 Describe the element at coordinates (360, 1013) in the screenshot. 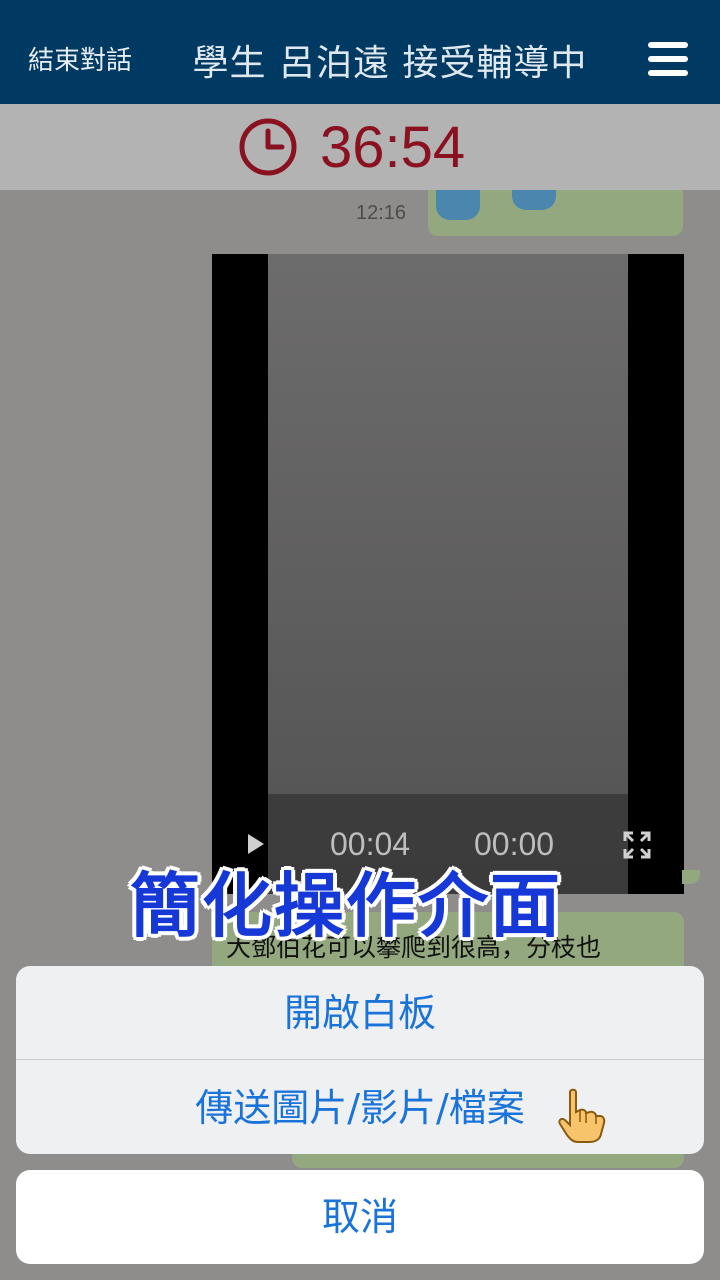

I see `open-whiteboard-button: 開啟白板` at that location.